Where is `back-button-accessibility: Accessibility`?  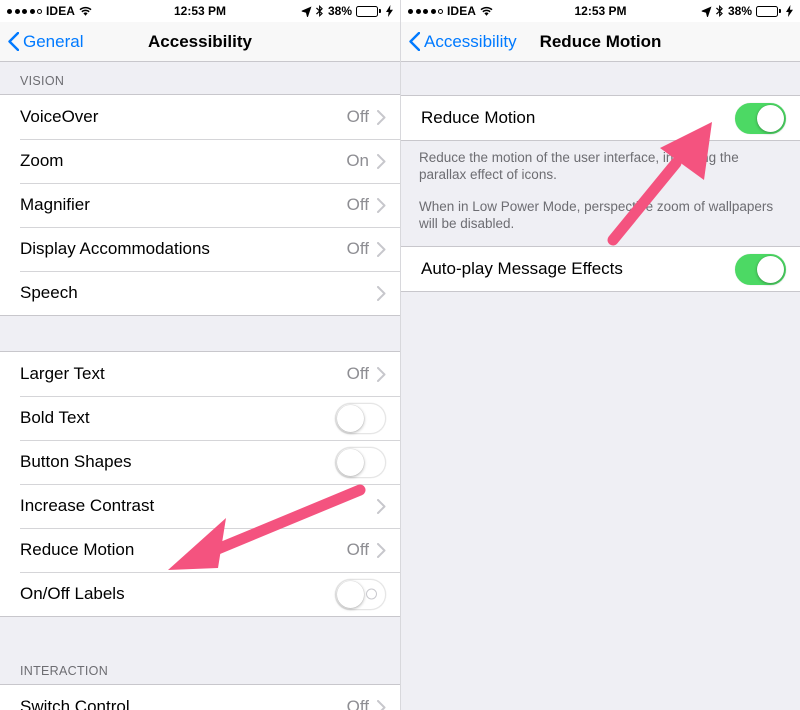 back-button-accessibility: Accessibility is located at coordinates (459, 42).